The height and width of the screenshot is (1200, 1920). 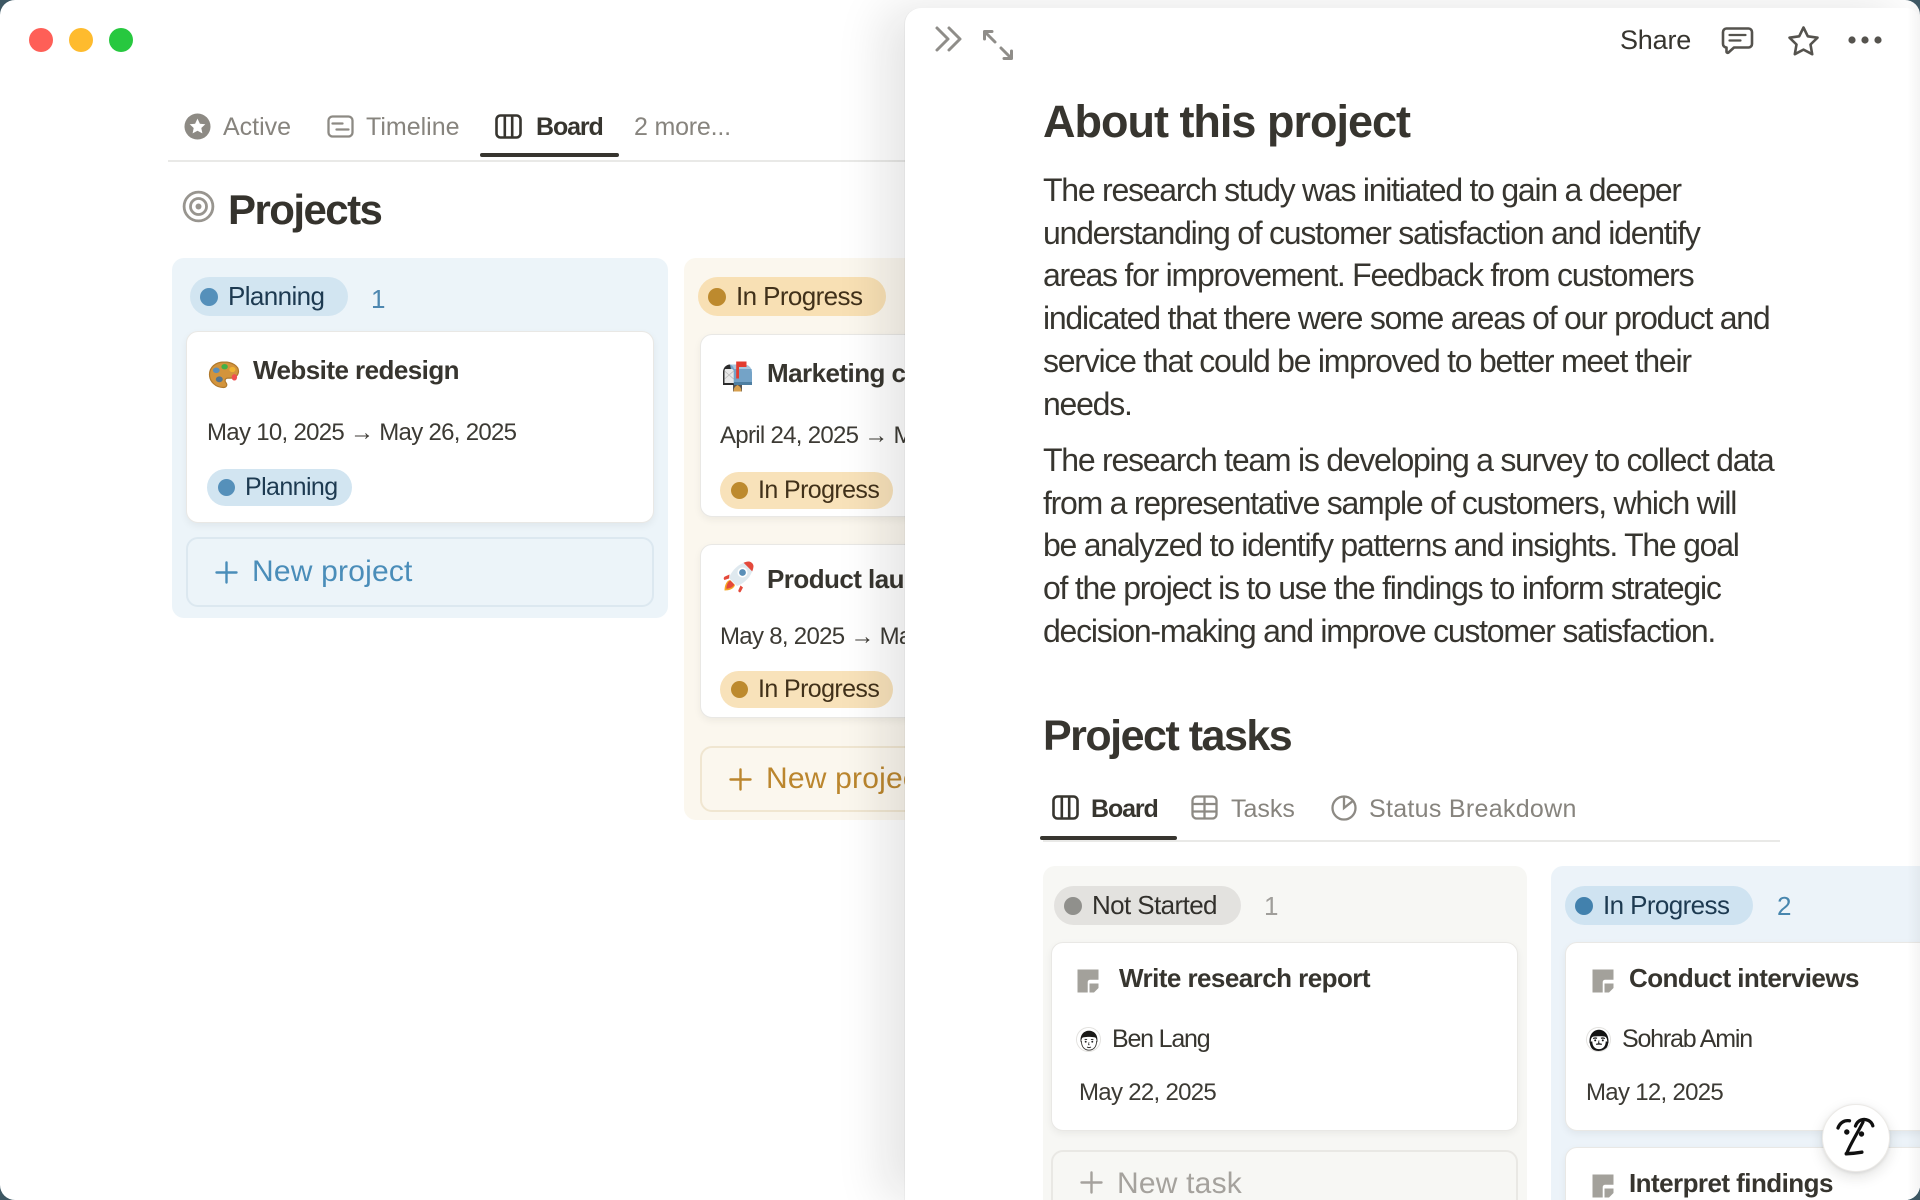 I want to click on card-date: May 22, 2025, so click(x=1148, y=1092).